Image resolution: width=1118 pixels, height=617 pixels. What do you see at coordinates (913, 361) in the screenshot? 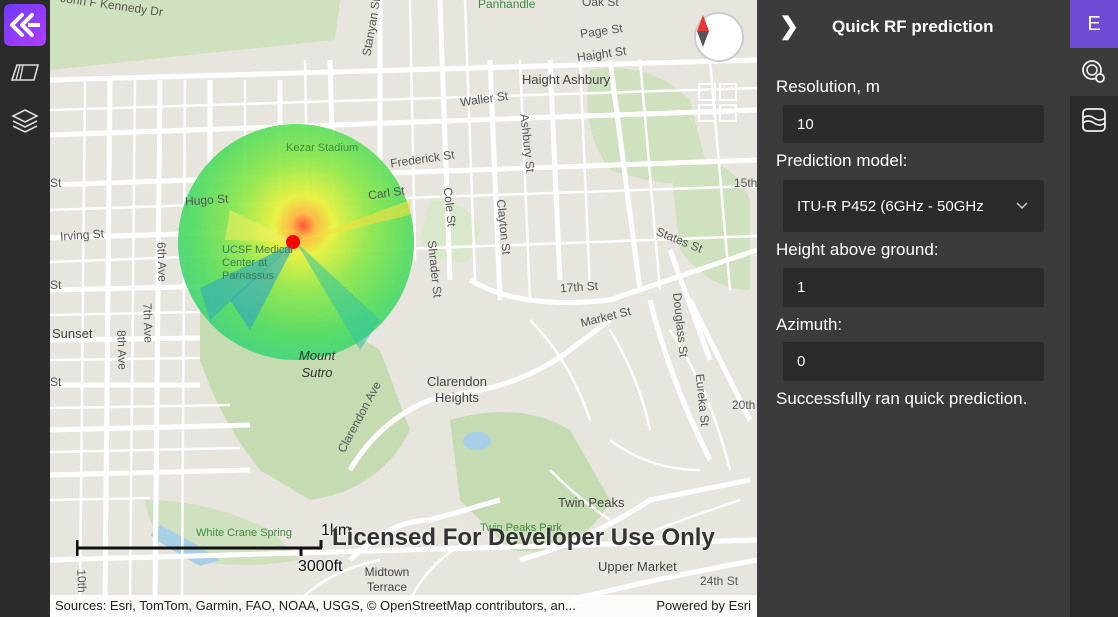
I see `azimuth-input: 0` at bounding box center [913, 361].